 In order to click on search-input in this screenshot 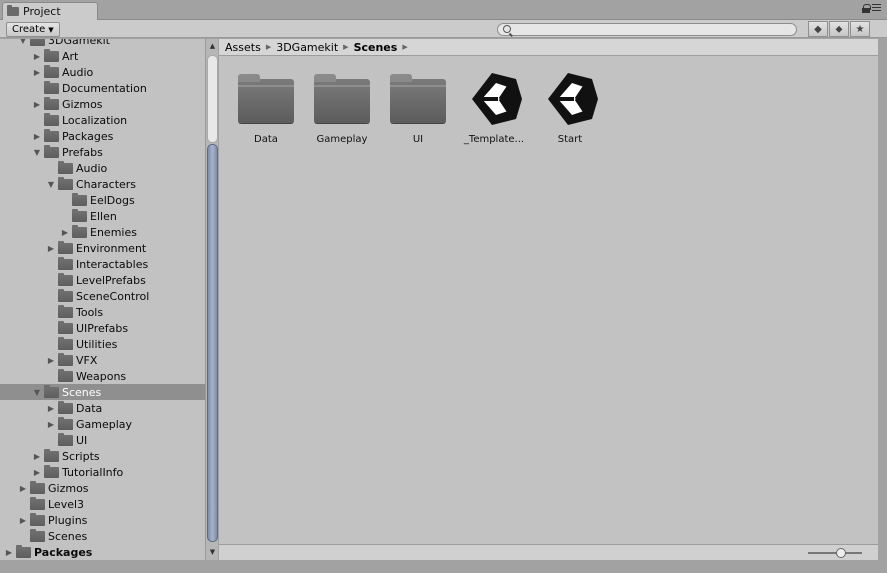, I will do `click(647, 29)`.